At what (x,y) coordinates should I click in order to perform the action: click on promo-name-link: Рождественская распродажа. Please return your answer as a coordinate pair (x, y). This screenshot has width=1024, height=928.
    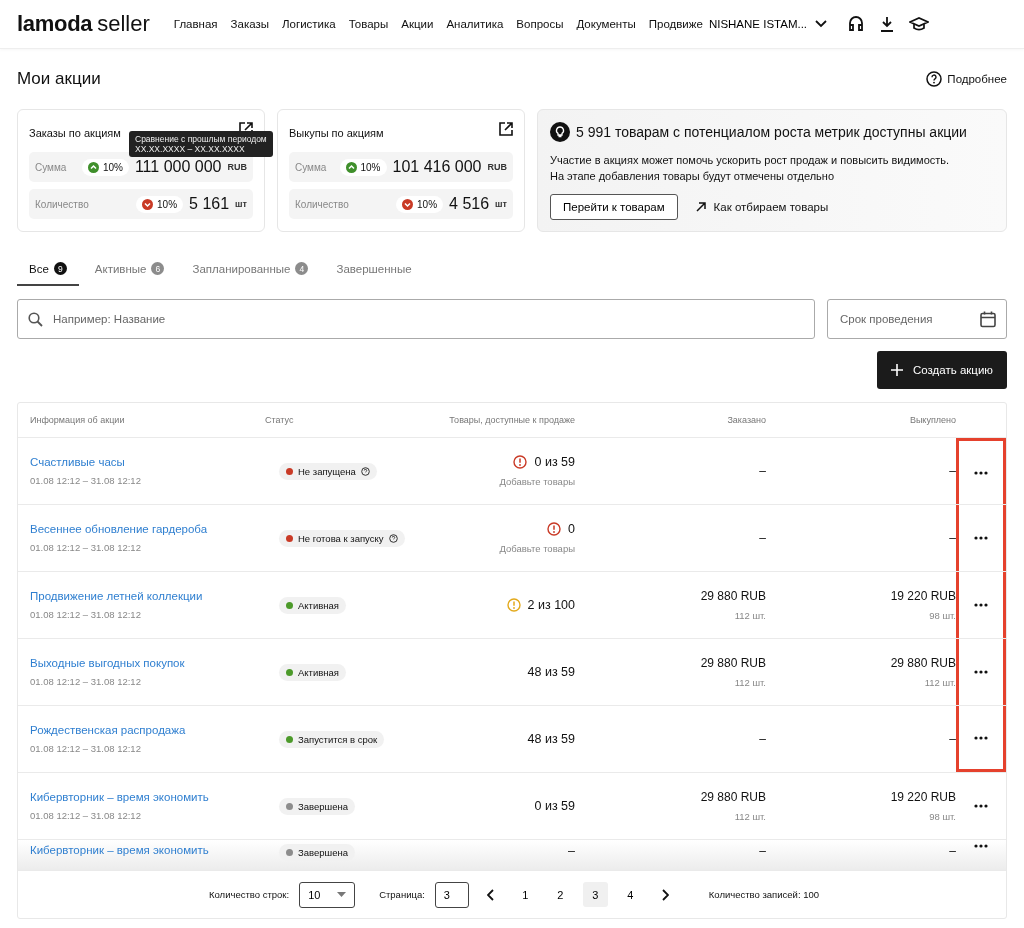
    Looking at the image, I should click on (108, 730).